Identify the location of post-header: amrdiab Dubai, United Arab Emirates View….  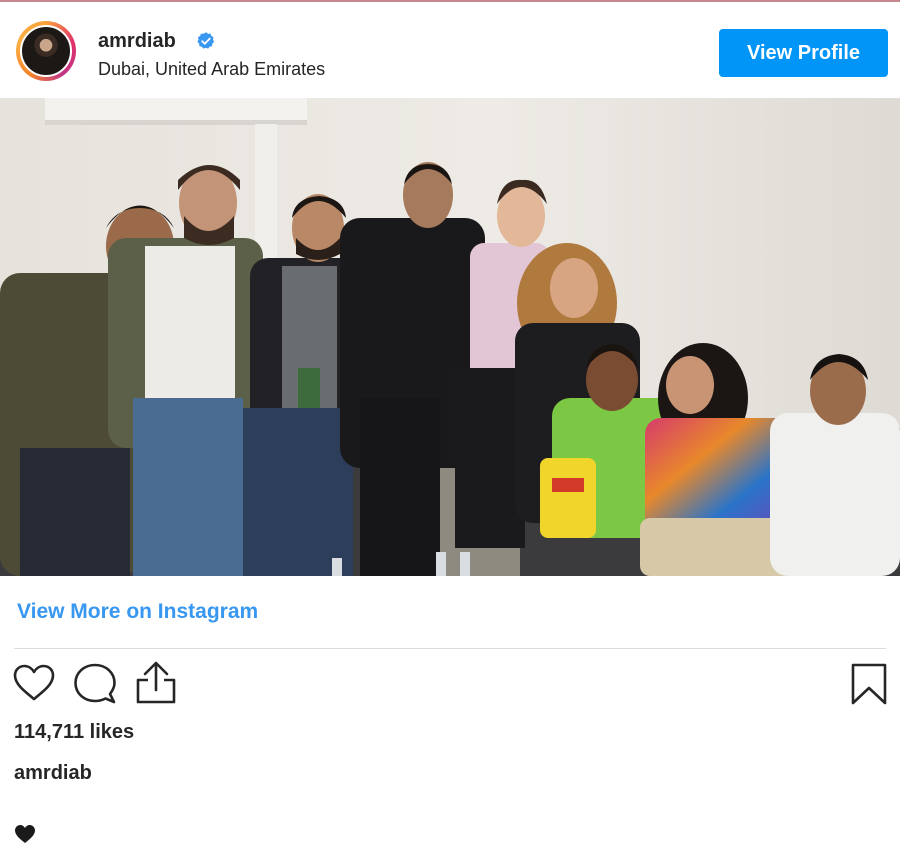
(450, 51).